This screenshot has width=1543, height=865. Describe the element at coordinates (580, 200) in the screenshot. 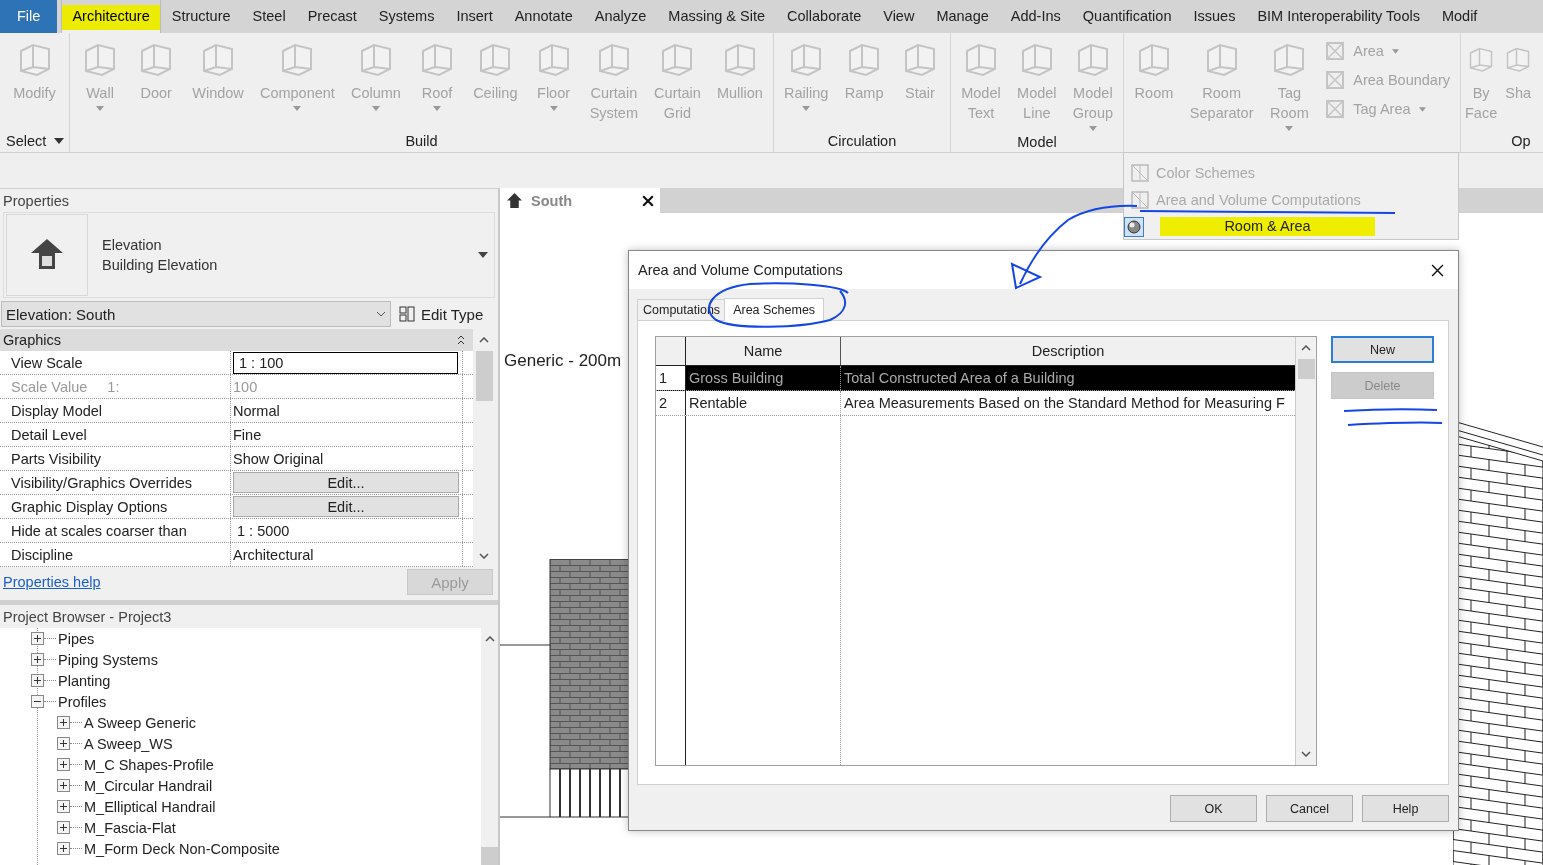

I see `document-tab: South` at that location.